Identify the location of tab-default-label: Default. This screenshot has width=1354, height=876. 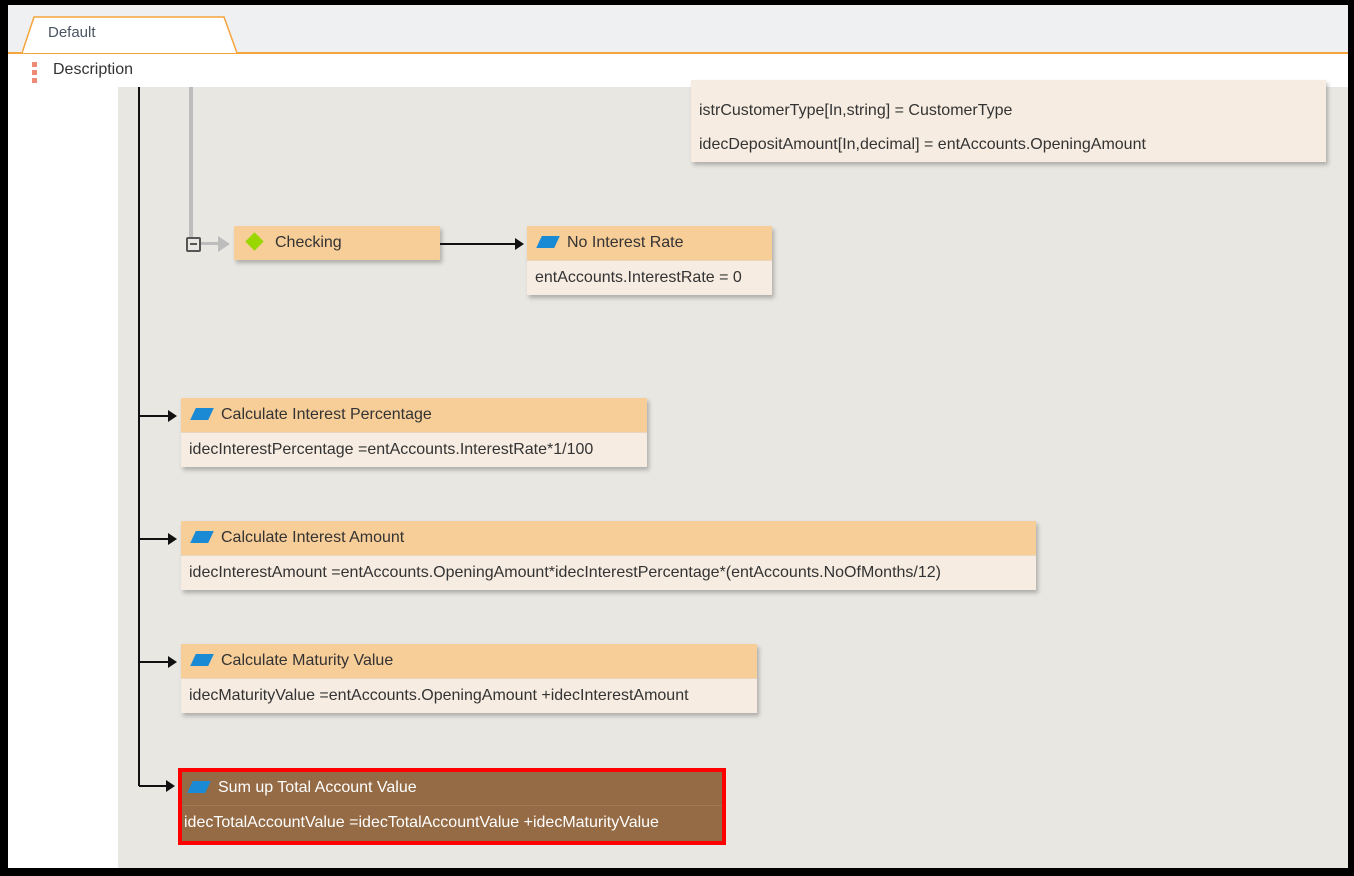
(72, 32).